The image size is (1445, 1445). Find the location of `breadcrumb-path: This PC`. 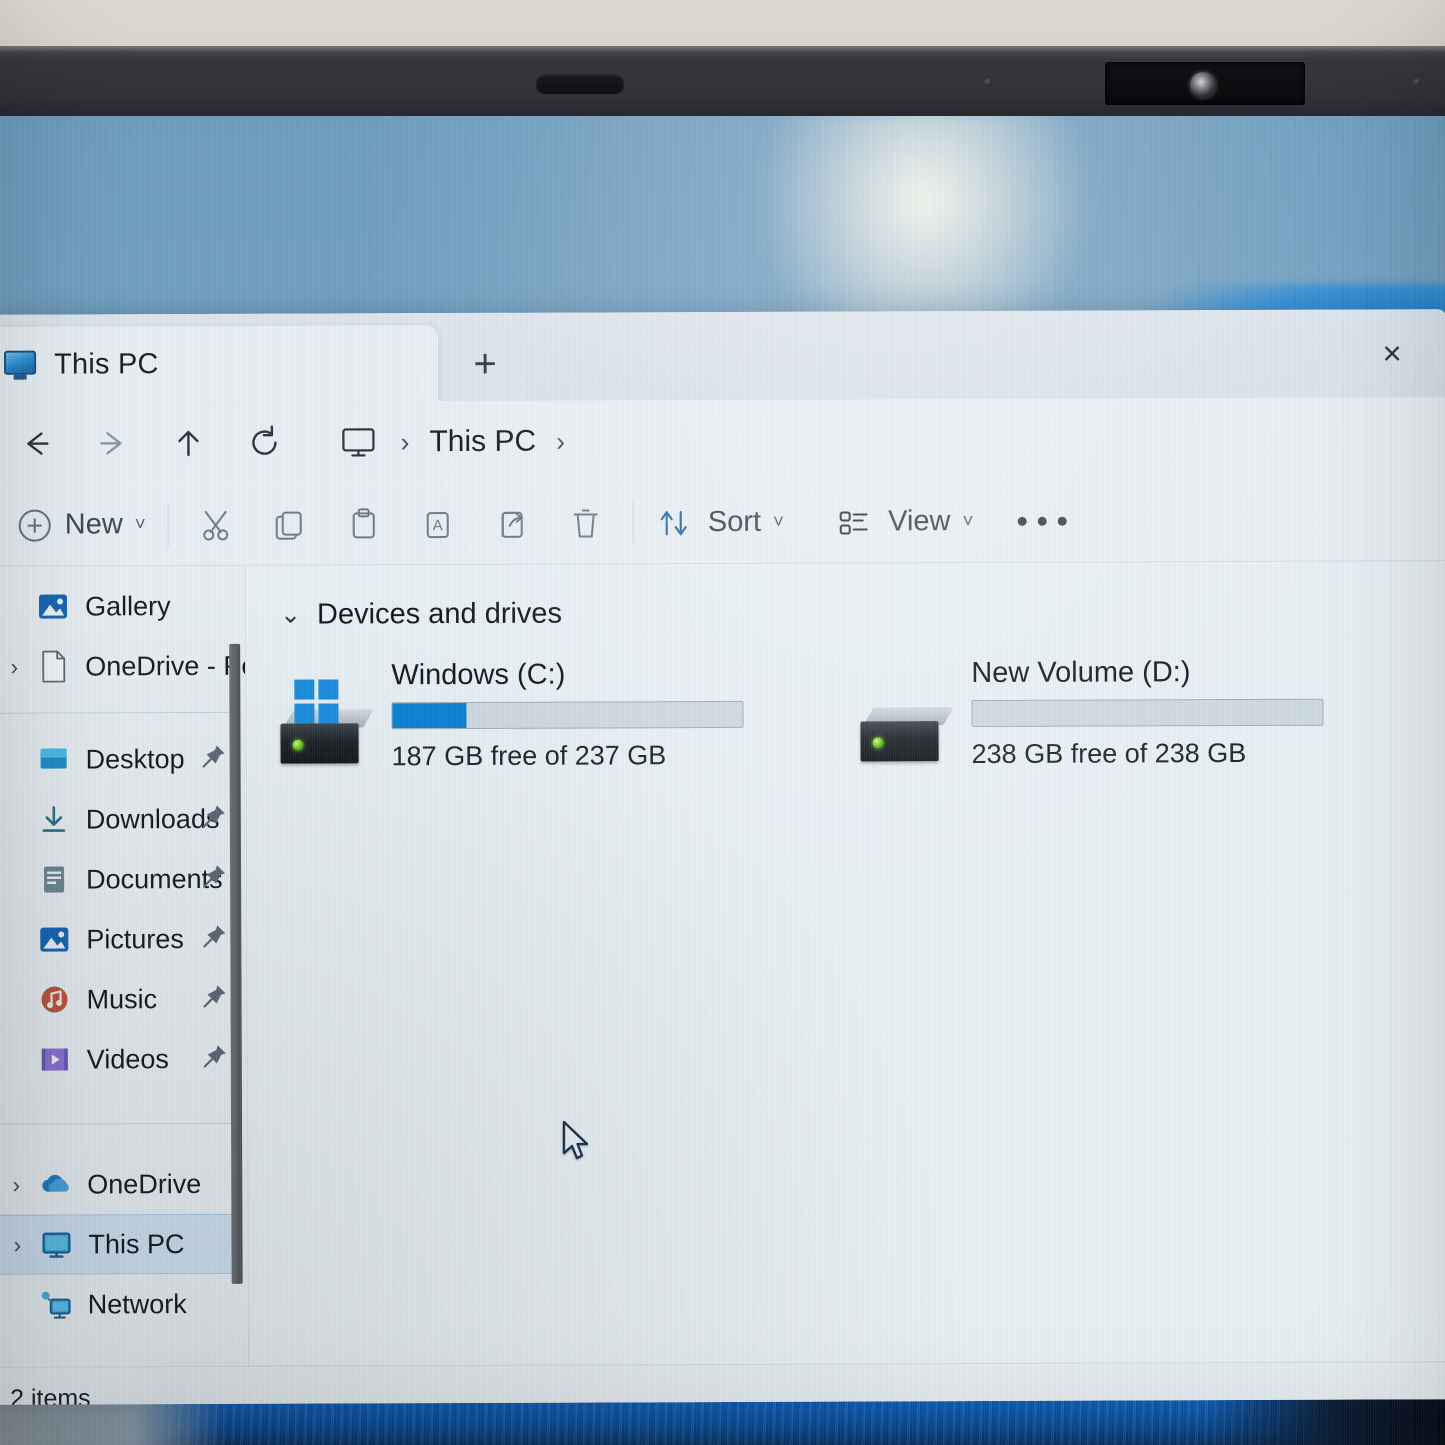

breadcrumb-path: This PC is located at coordinates (482, 442).